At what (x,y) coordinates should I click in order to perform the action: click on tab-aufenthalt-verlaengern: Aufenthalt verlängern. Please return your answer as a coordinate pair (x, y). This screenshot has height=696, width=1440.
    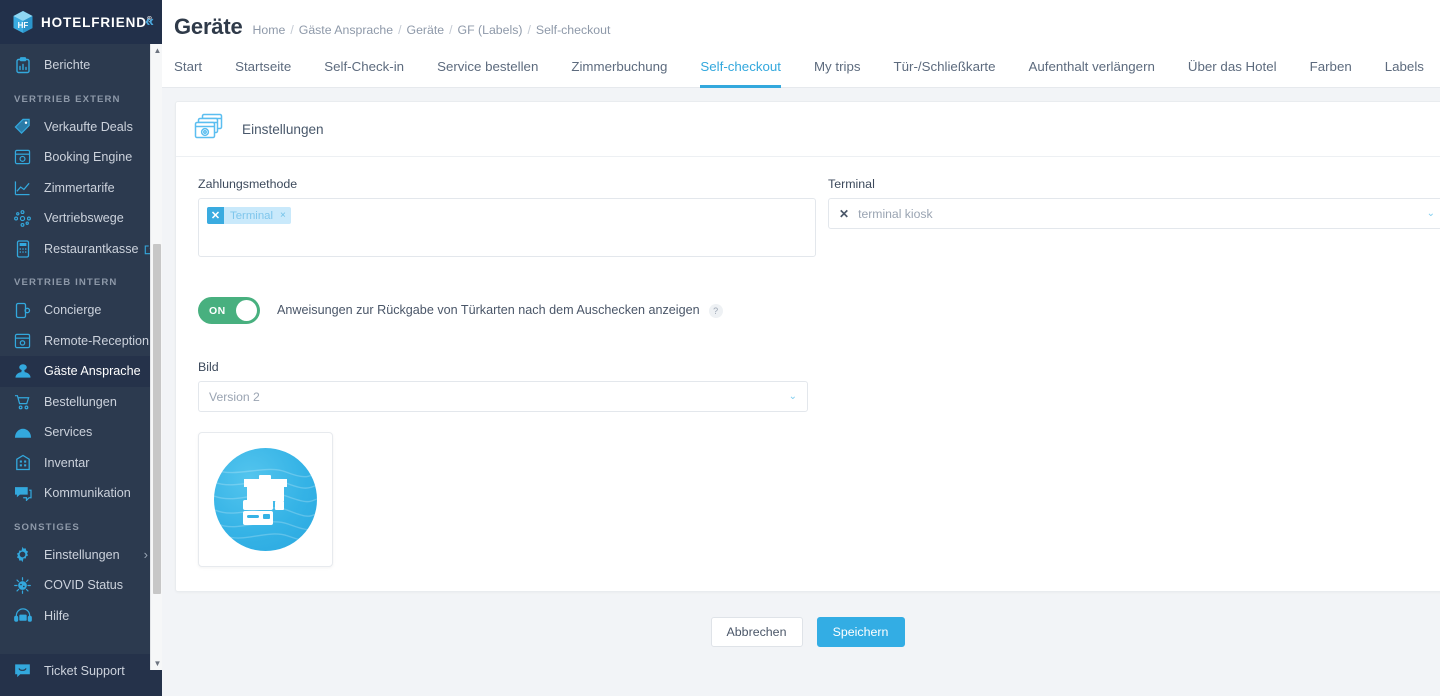
    Looking at the image, I should click on (1092, 73).